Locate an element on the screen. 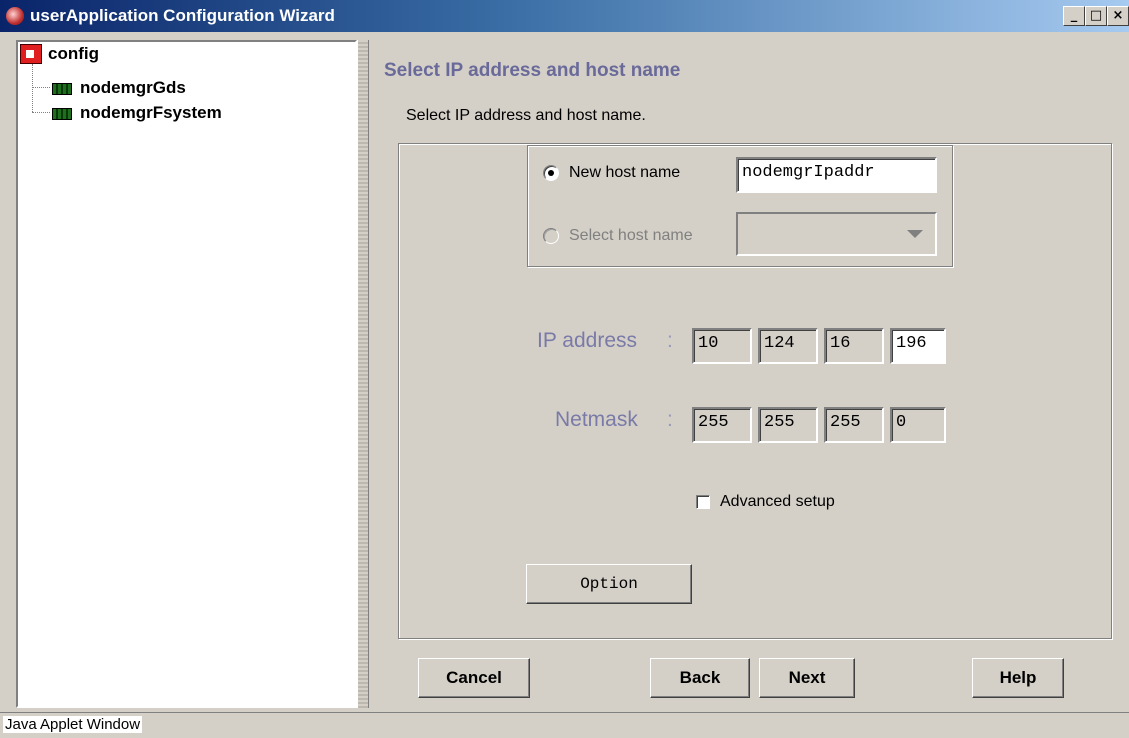 Image resolution: width=1129 pixels, height=738 pixels. tree-node-label: nodemgrGds is located at coordinates (133, 87).